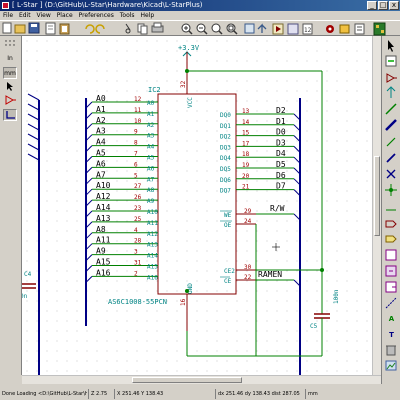  What do you see at coordinates (10, 101) in the screenshot?
I see `hidden-pins-button` at bounding box center [10, 101].